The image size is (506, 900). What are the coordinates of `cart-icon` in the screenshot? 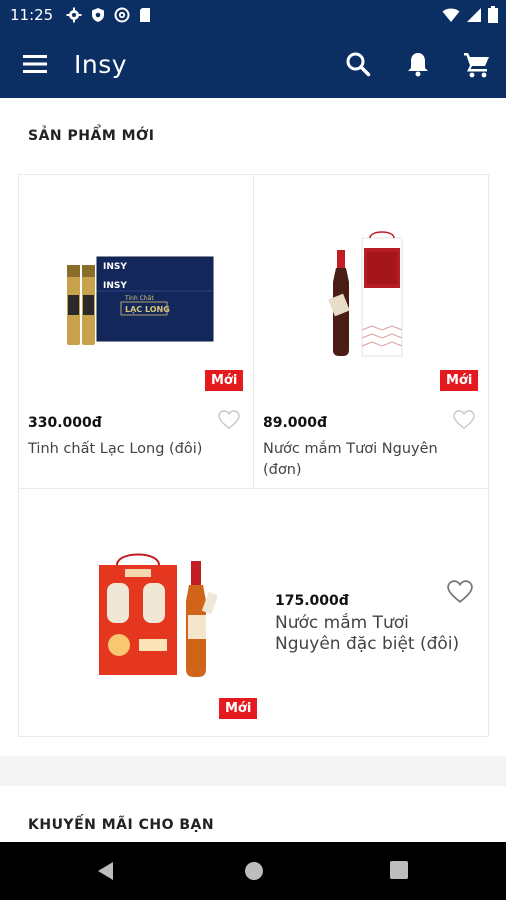 It's located at (477, 64).